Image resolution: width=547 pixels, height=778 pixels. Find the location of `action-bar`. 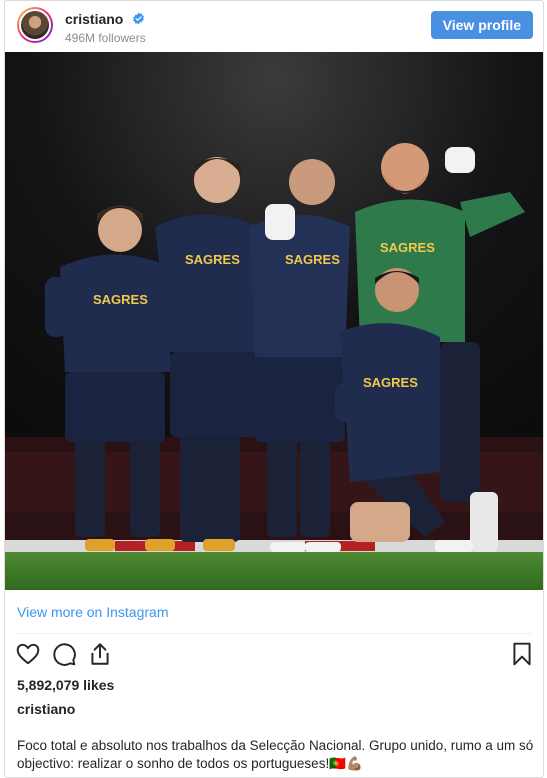

action-bar is located at coordinates (274, 656).